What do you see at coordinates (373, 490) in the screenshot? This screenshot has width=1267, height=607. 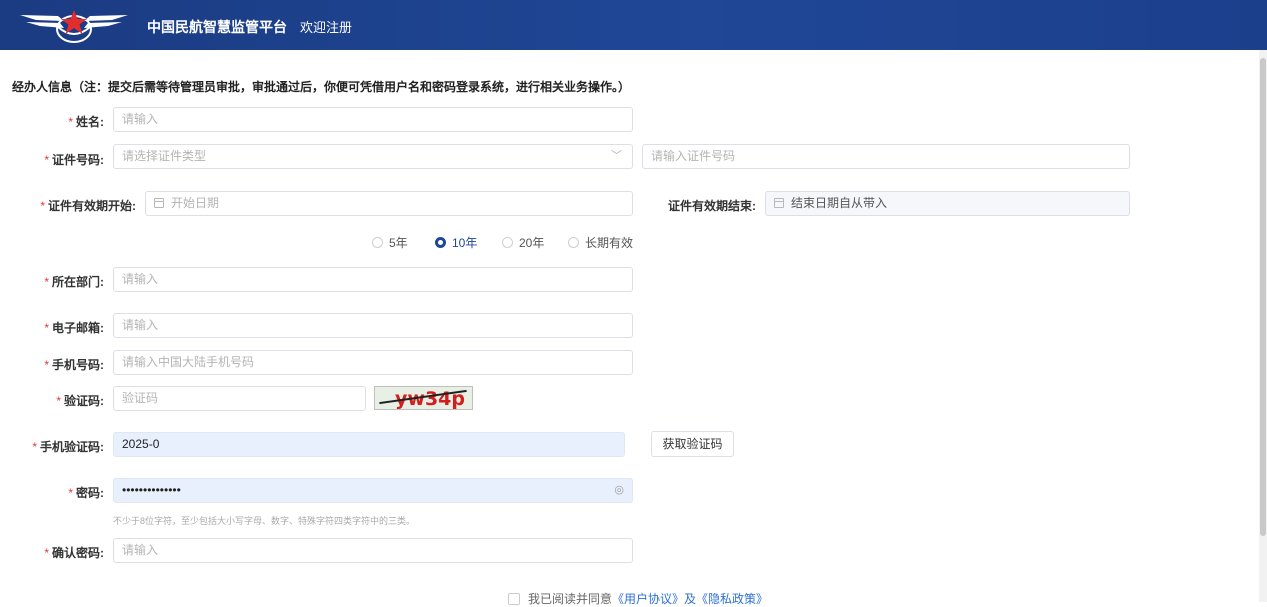 I see `password-input: •••••••••••••• ◎` at bounding box center [373, 490].